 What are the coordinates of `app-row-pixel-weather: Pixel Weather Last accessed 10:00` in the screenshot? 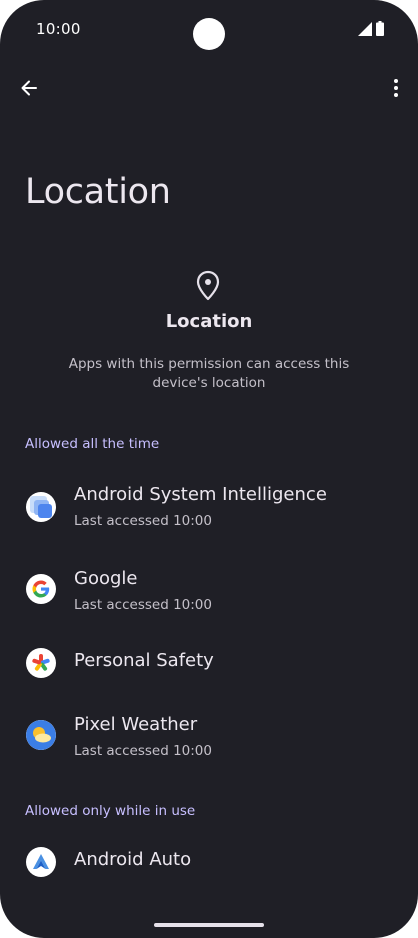 It's located at (209, 740).